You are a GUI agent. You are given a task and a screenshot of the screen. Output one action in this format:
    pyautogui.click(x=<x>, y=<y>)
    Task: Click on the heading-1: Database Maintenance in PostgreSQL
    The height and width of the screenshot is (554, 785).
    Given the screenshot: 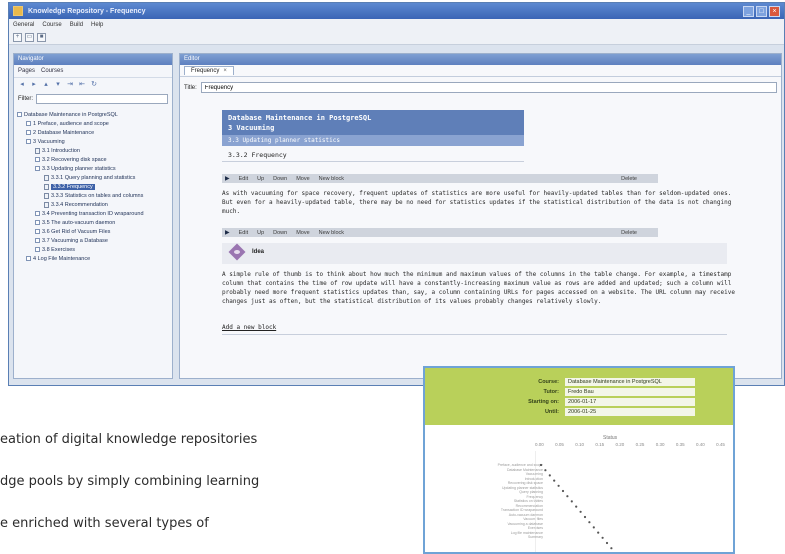 What is the action you would take?
    pyautogui.click(x=300, y=118)
    